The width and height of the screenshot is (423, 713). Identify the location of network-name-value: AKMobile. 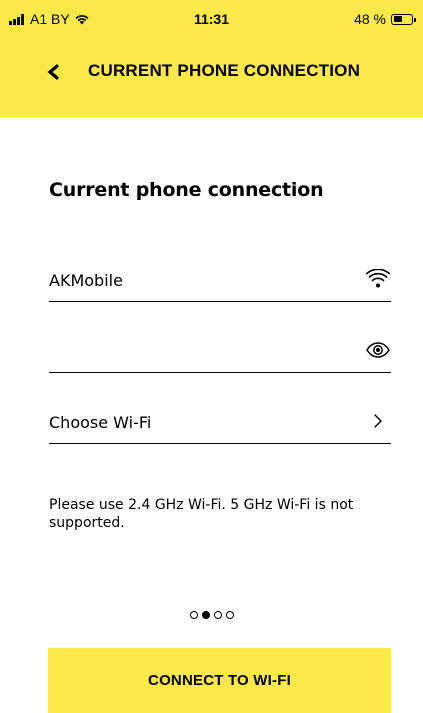
(86, 280).